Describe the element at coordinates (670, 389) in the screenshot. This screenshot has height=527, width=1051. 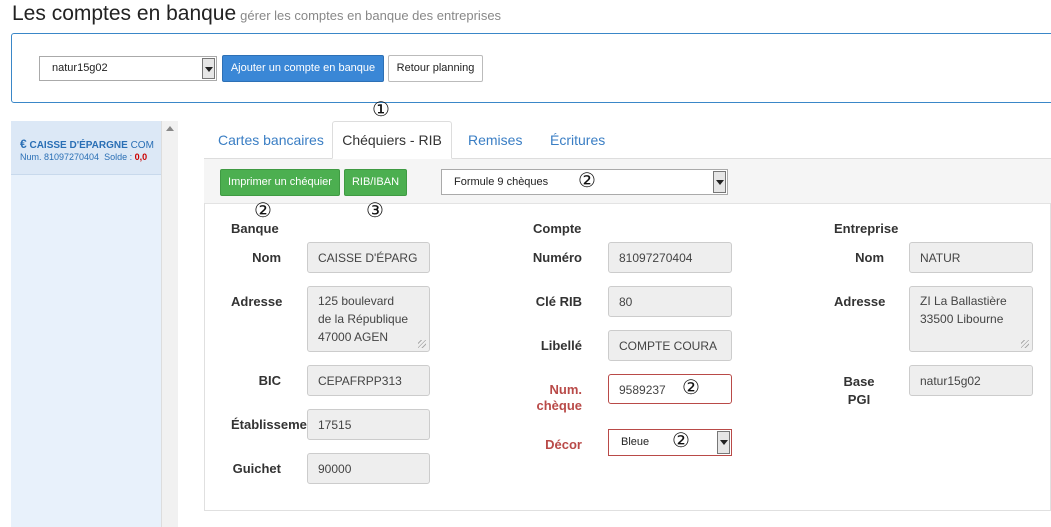
I see `compte-num-cheque-field: 9589237` at that location.